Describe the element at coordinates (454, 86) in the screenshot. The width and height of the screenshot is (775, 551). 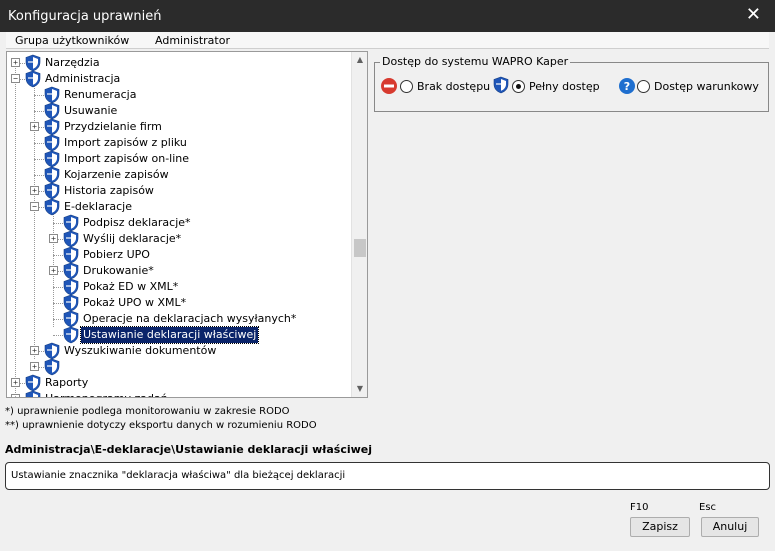
I see `option-no-access-label: Brak dostępu` at that location.